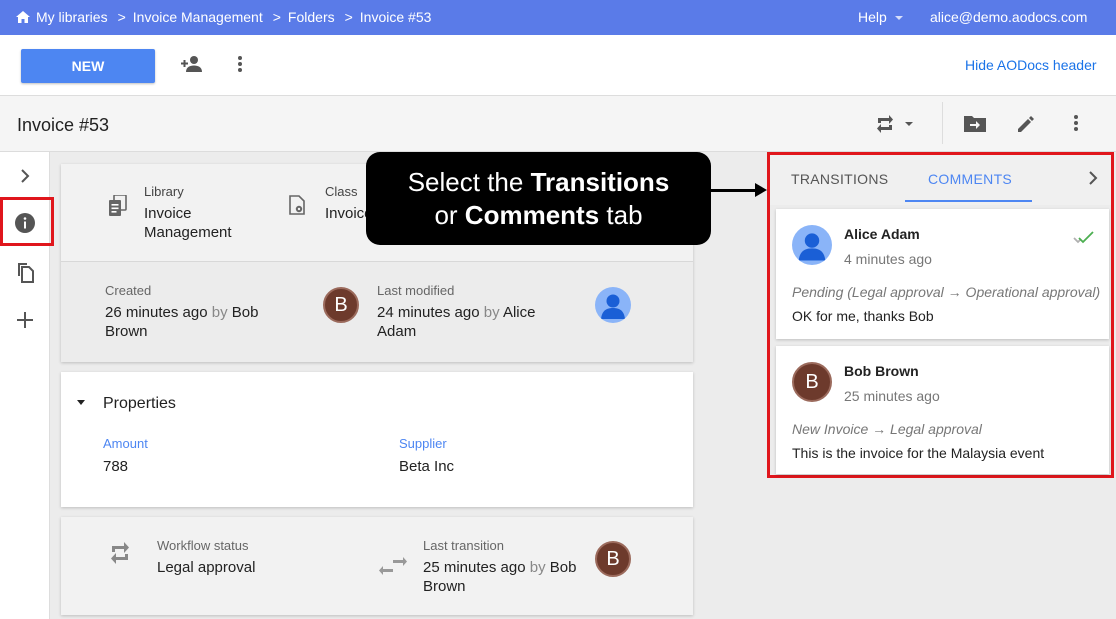  I want to click on panel-tabs: TRANSITIONS COMMENTS, so click(940, 180).